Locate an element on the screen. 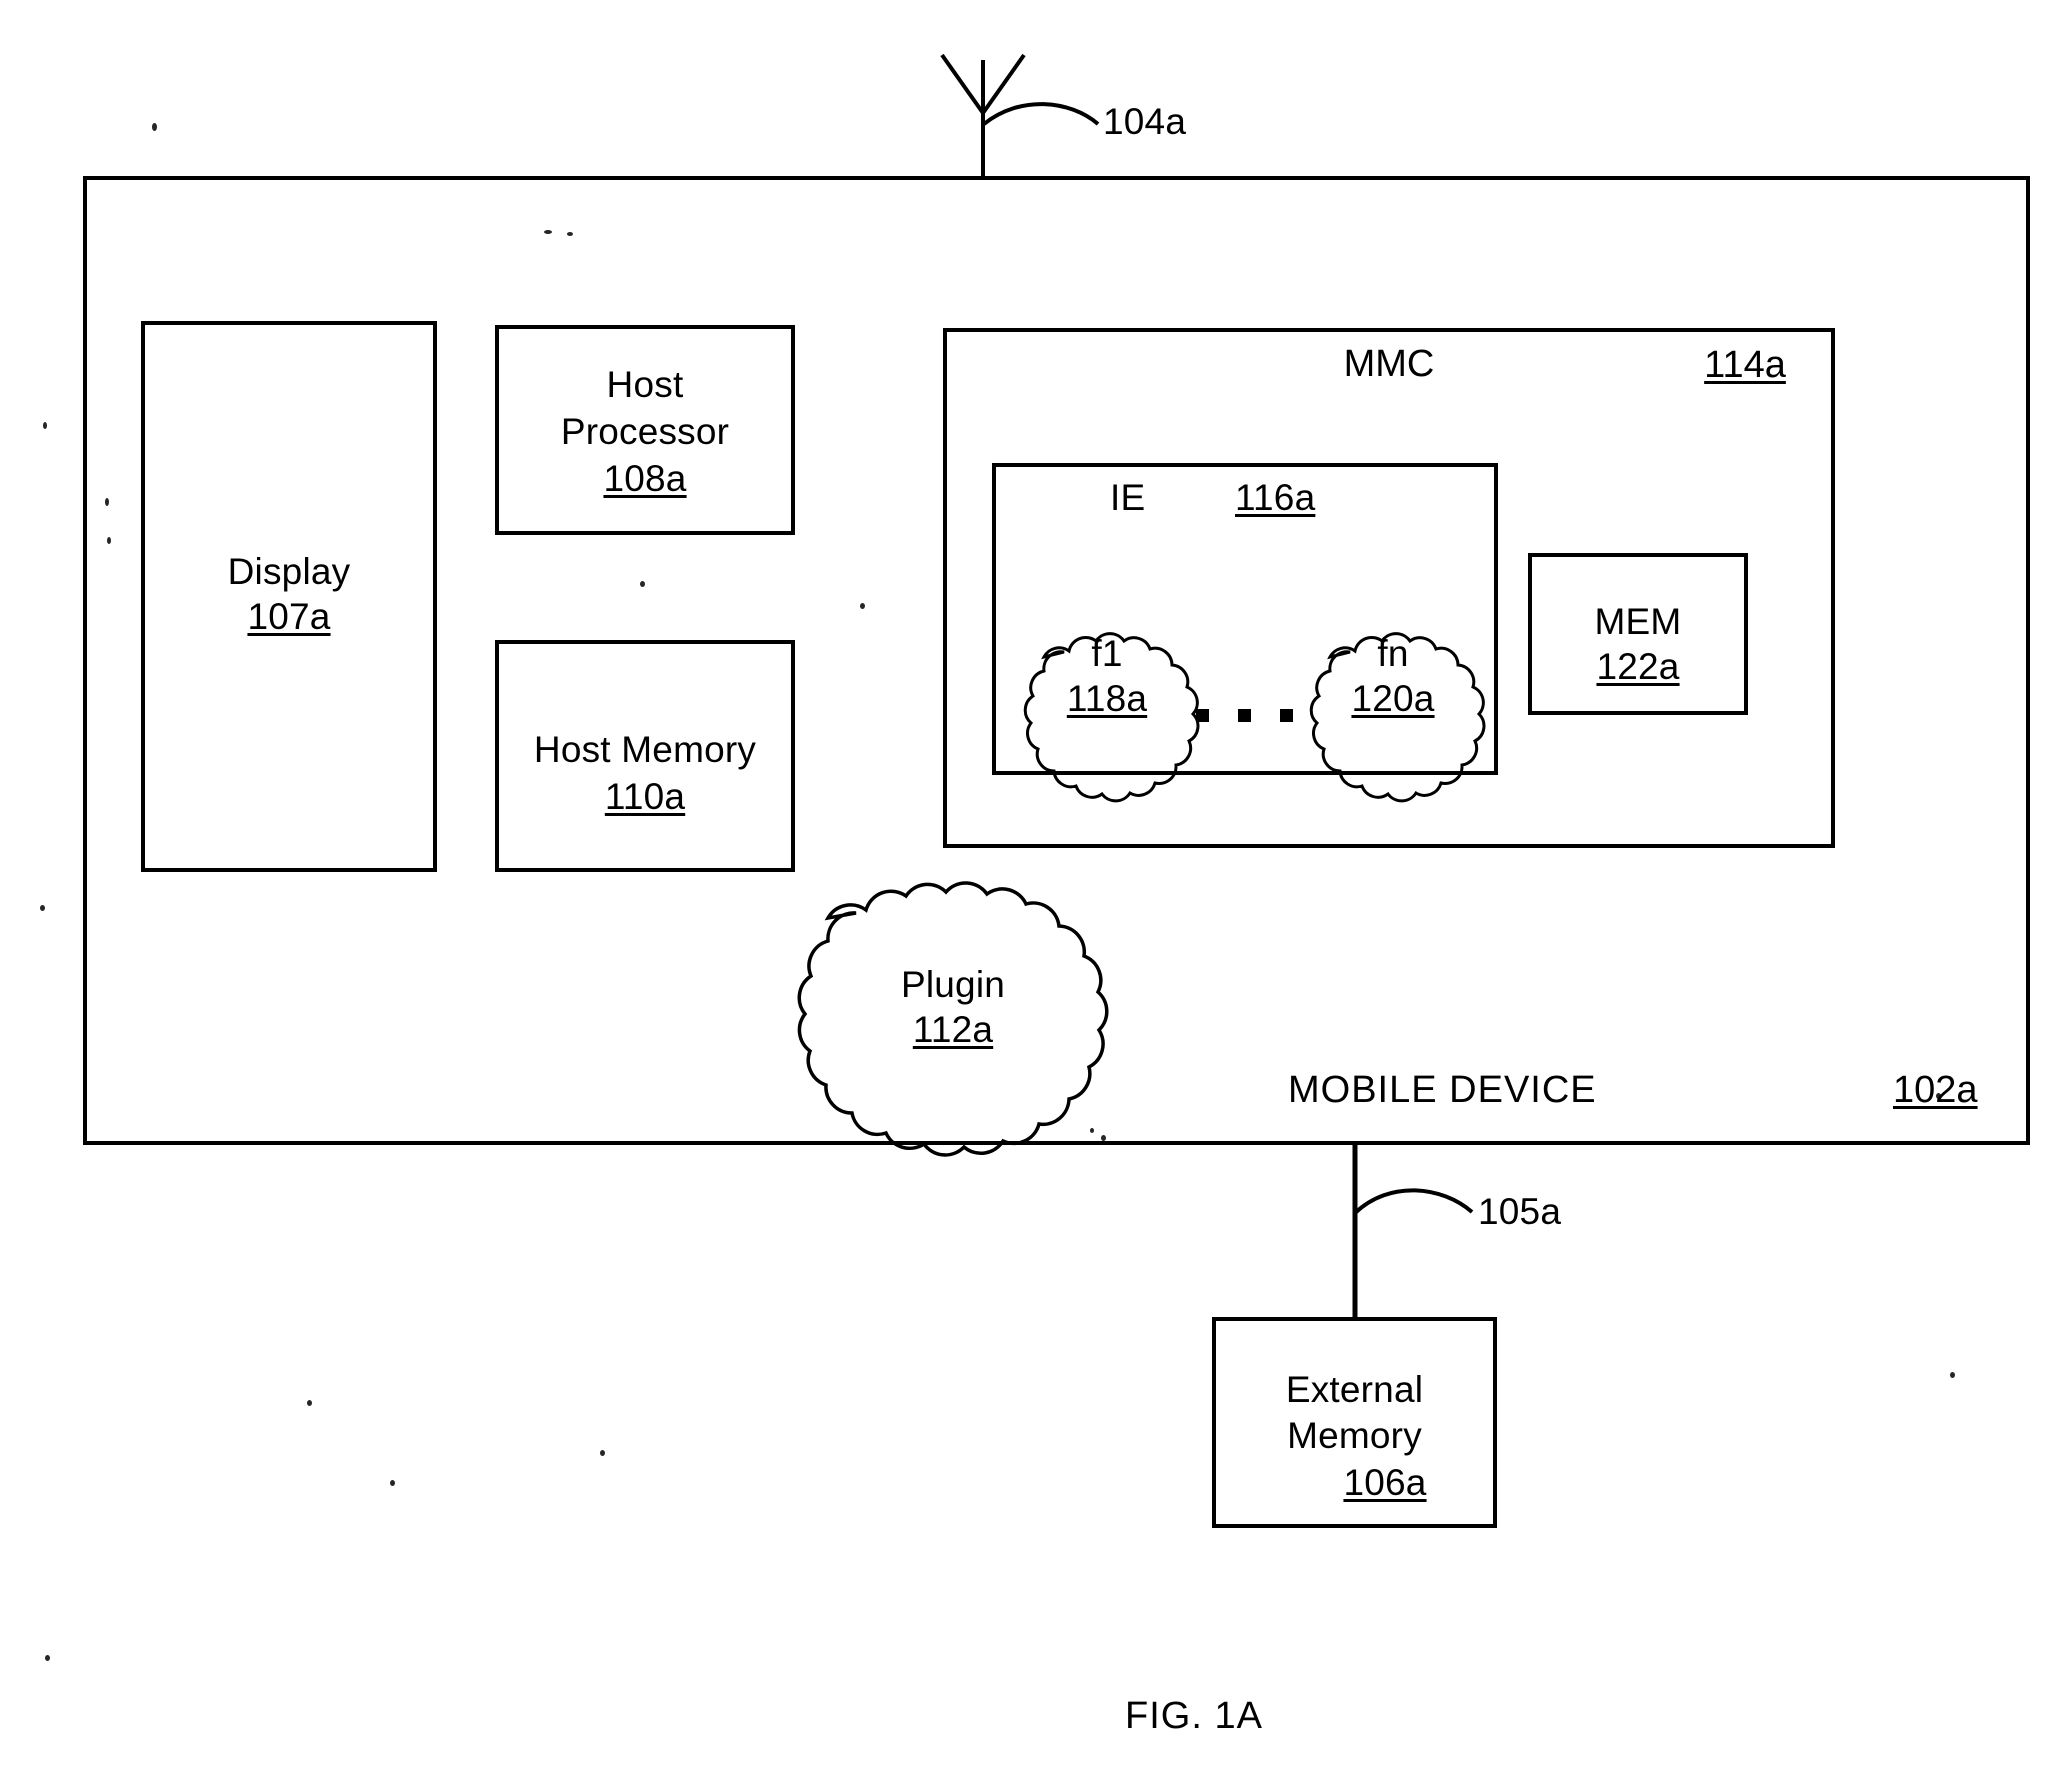 The height and width of the screenshot is (1768, 2061). ie-ref: 116a is located at coordinates (1275, 497).